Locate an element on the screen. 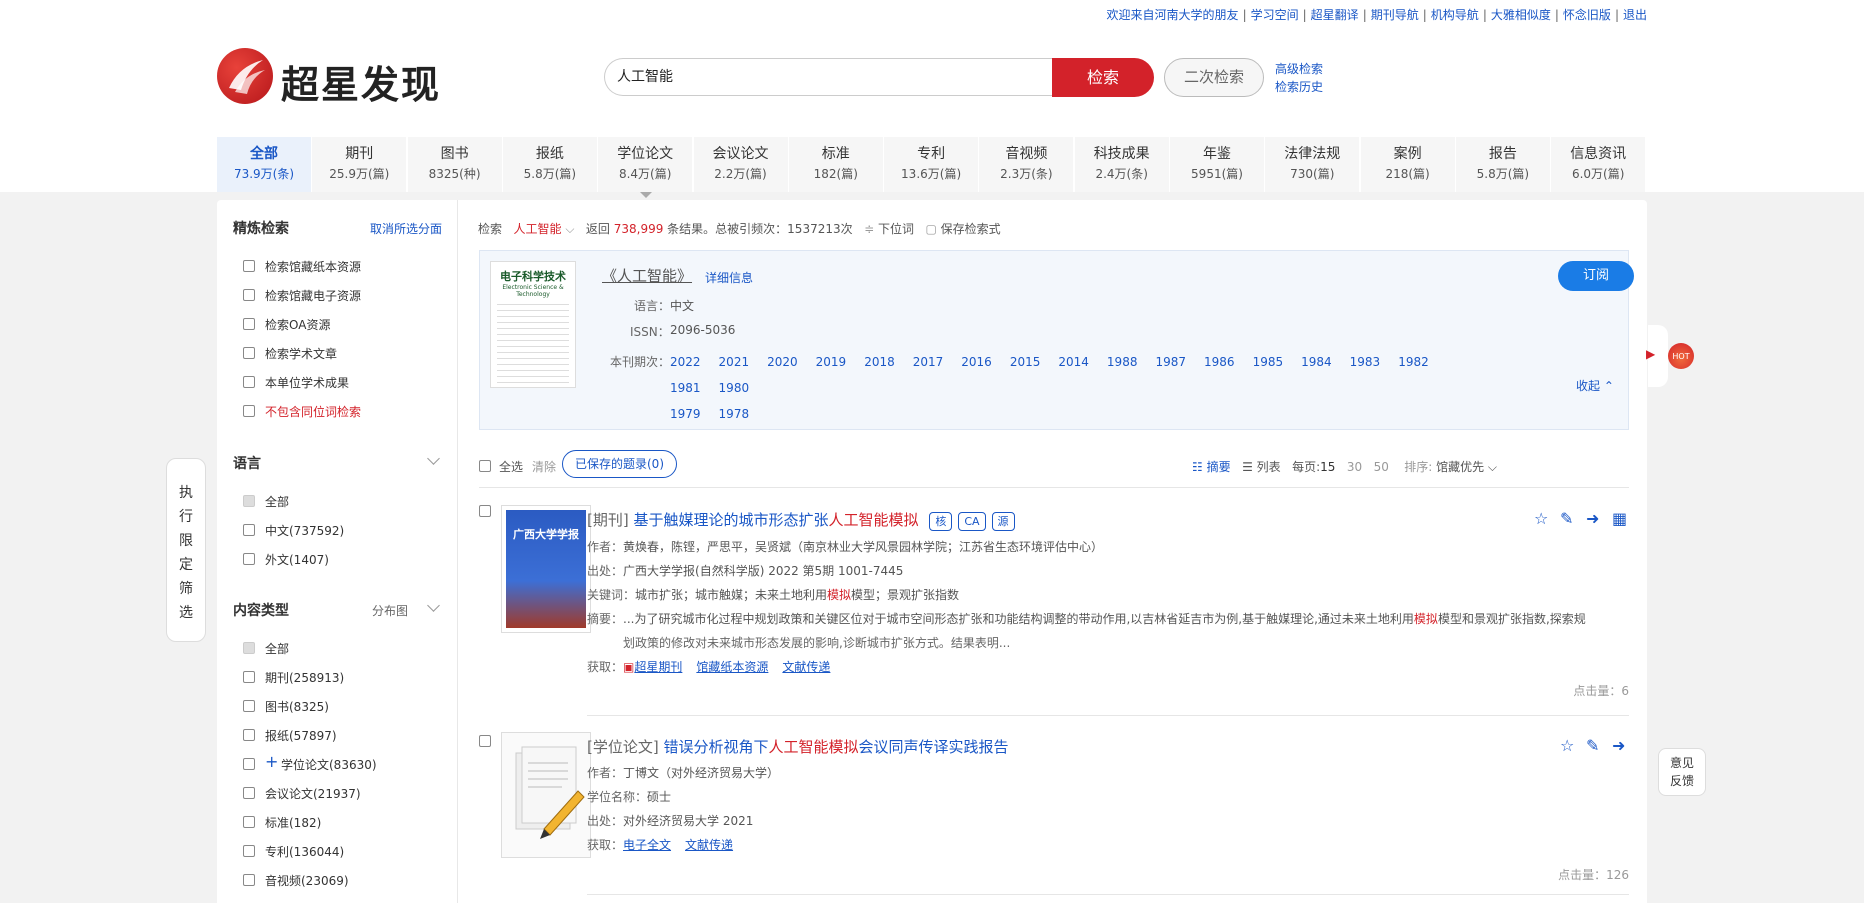  clear-link: 清除 is located at coordinates (544, 466).